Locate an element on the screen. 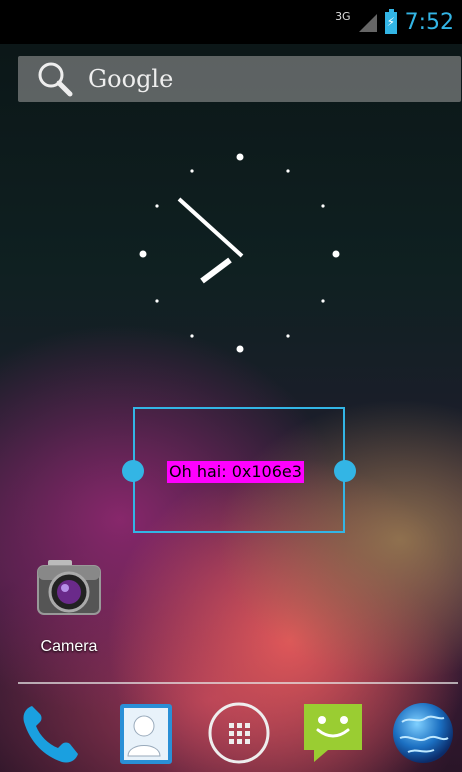 Image resolution: width=462 pixels, height=772 pixels. search-icon is located at coordinates (55, 79).